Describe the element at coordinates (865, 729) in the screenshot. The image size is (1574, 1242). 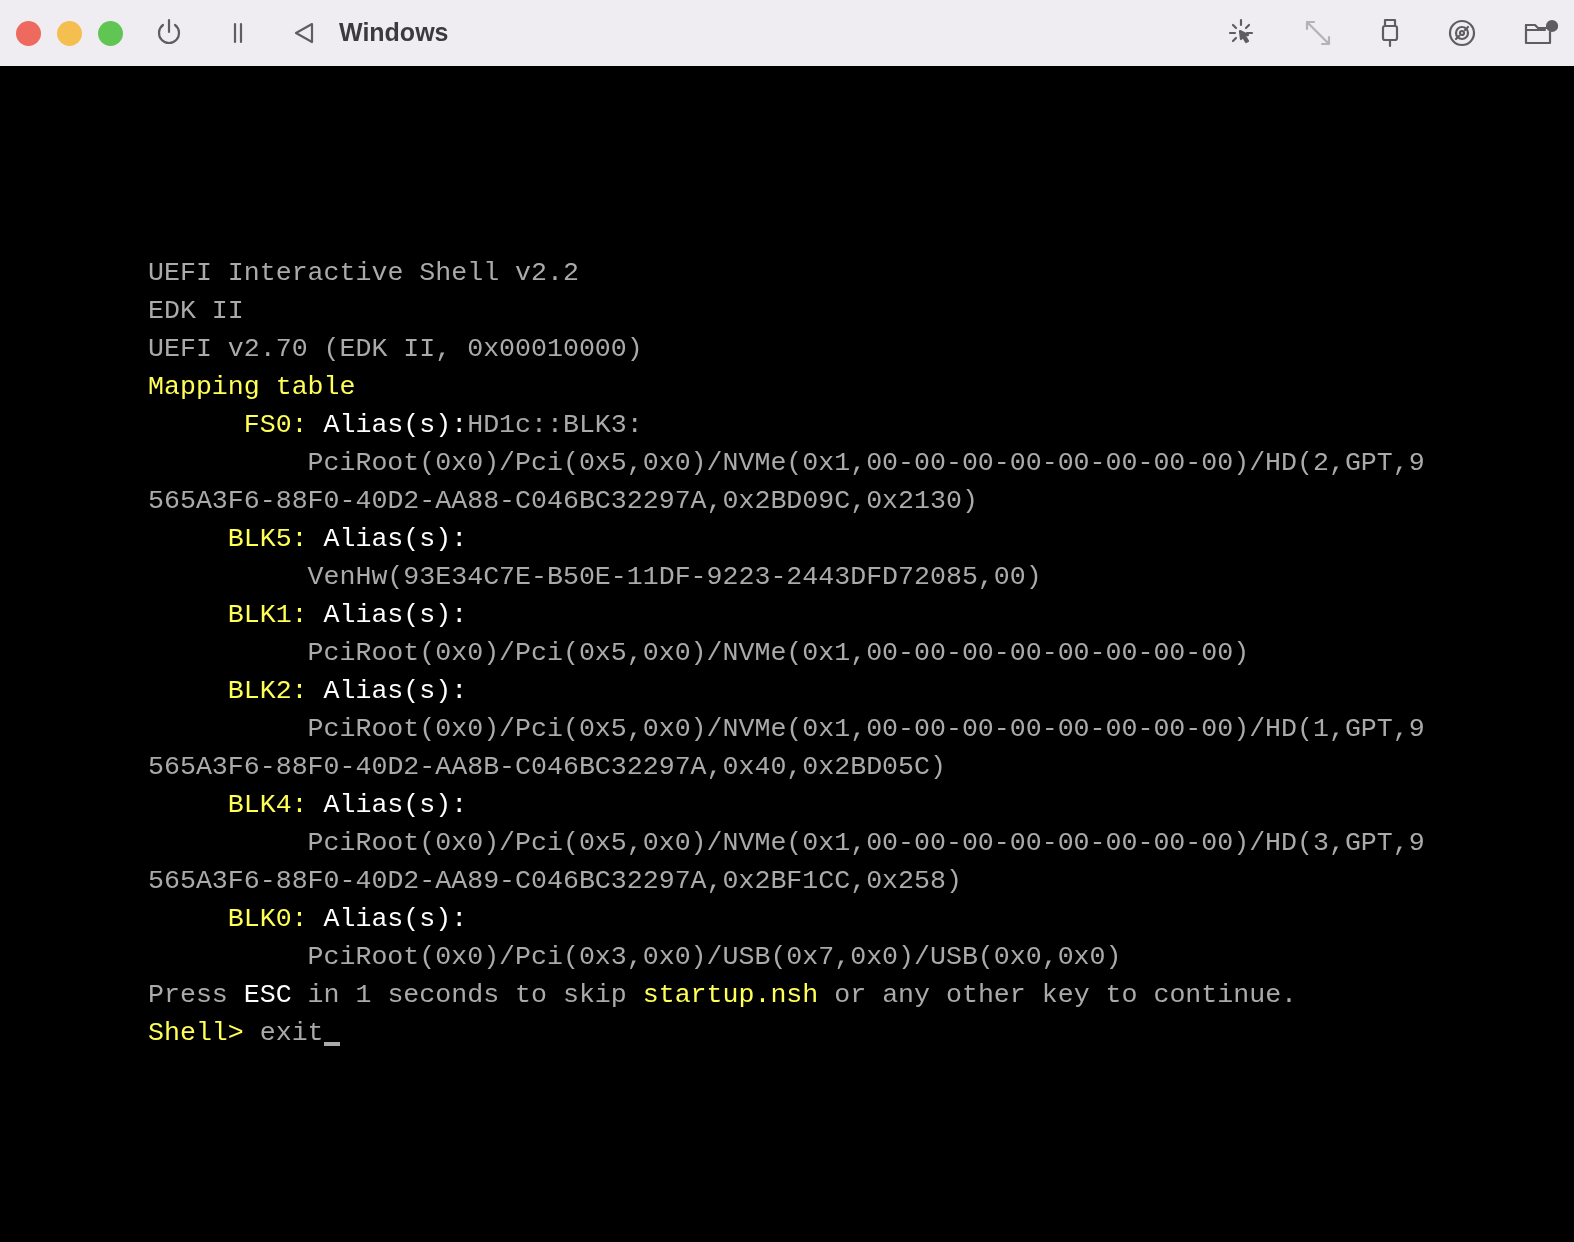
I see `terminal-text: PciRoot(0x0)/Pci(0x5,0x0)/NVMe(0x1,00-00-00-00-00-00-00-00)/HD(1,GPT,9` at that location.